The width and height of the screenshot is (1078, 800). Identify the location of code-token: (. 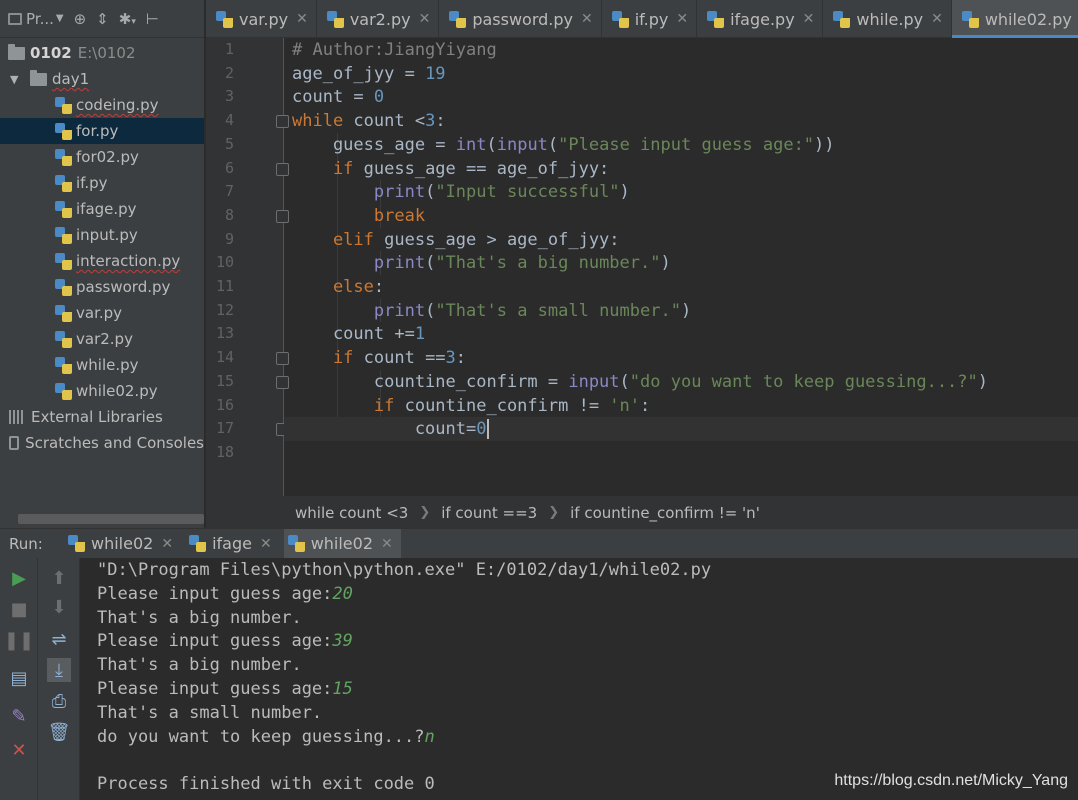
(430, 310).